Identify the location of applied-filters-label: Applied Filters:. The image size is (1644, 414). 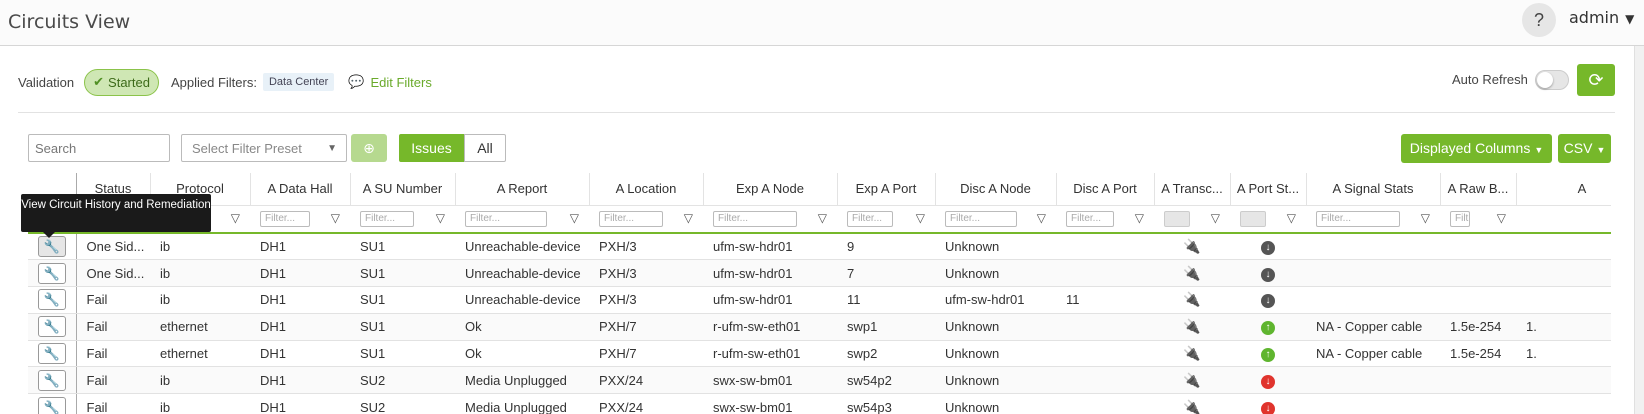
(213, 82).